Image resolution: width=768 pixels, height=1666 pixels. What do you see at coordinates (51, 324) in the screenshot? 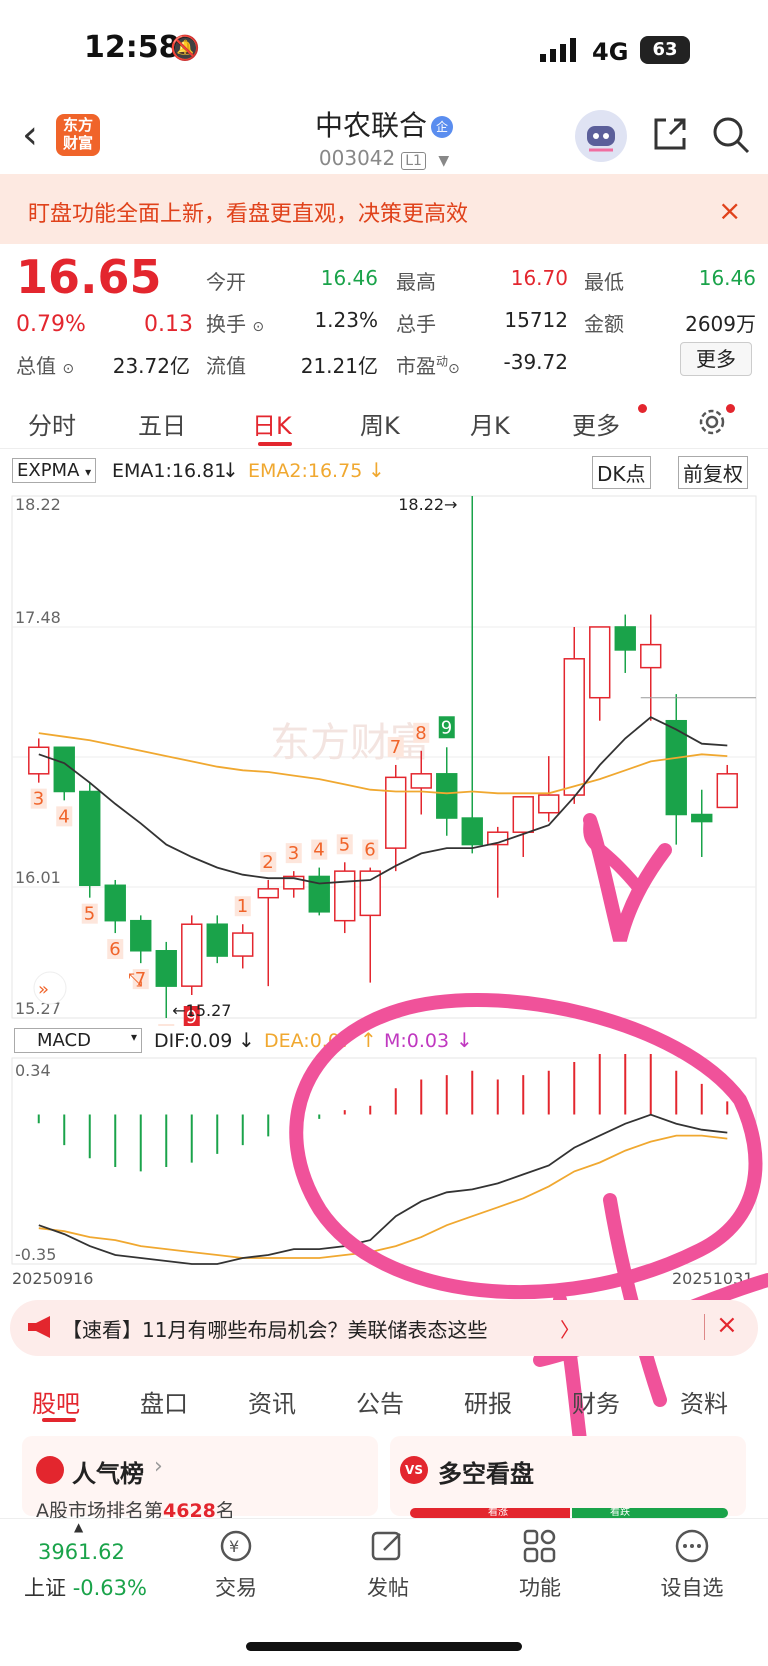
I see `change-percent: 0.79%` at bounding box center [51, 324].